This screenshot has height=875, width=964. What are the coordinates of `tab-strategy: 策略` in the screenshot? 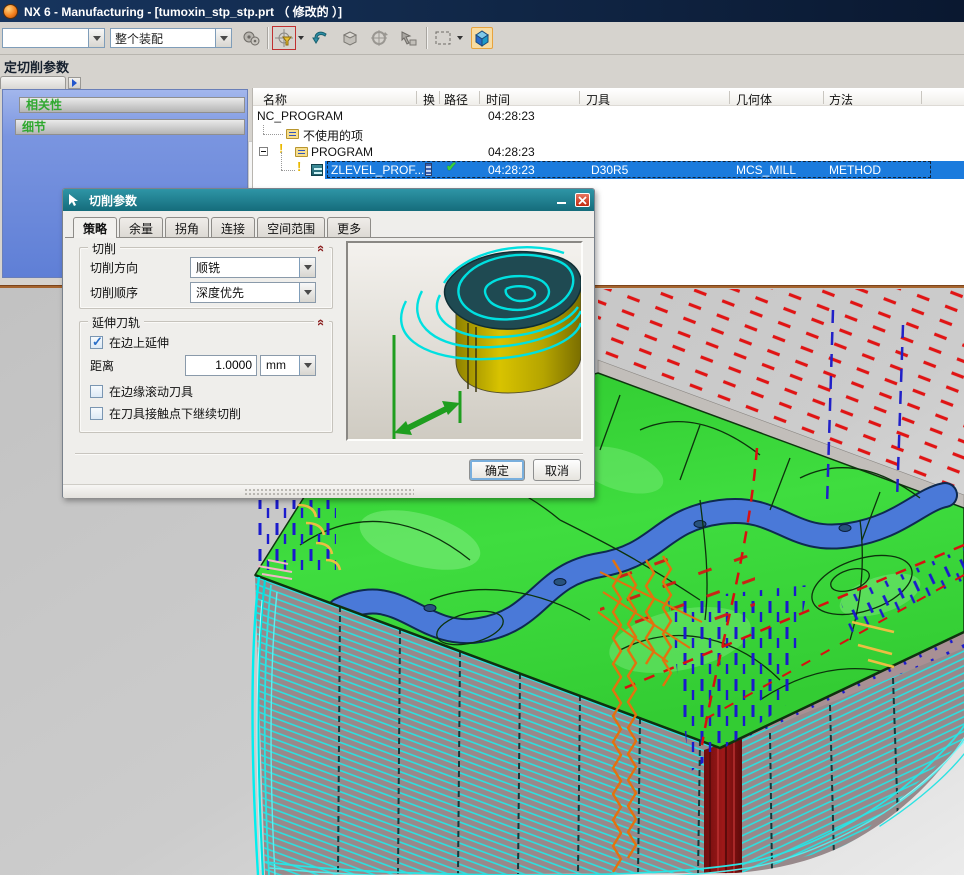 It's located at (95, 227).